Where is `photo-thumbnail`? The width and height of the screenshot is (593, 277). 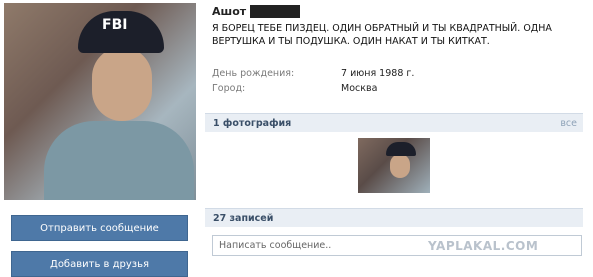
photo-thumbnail is located at coordinates (394, 165).